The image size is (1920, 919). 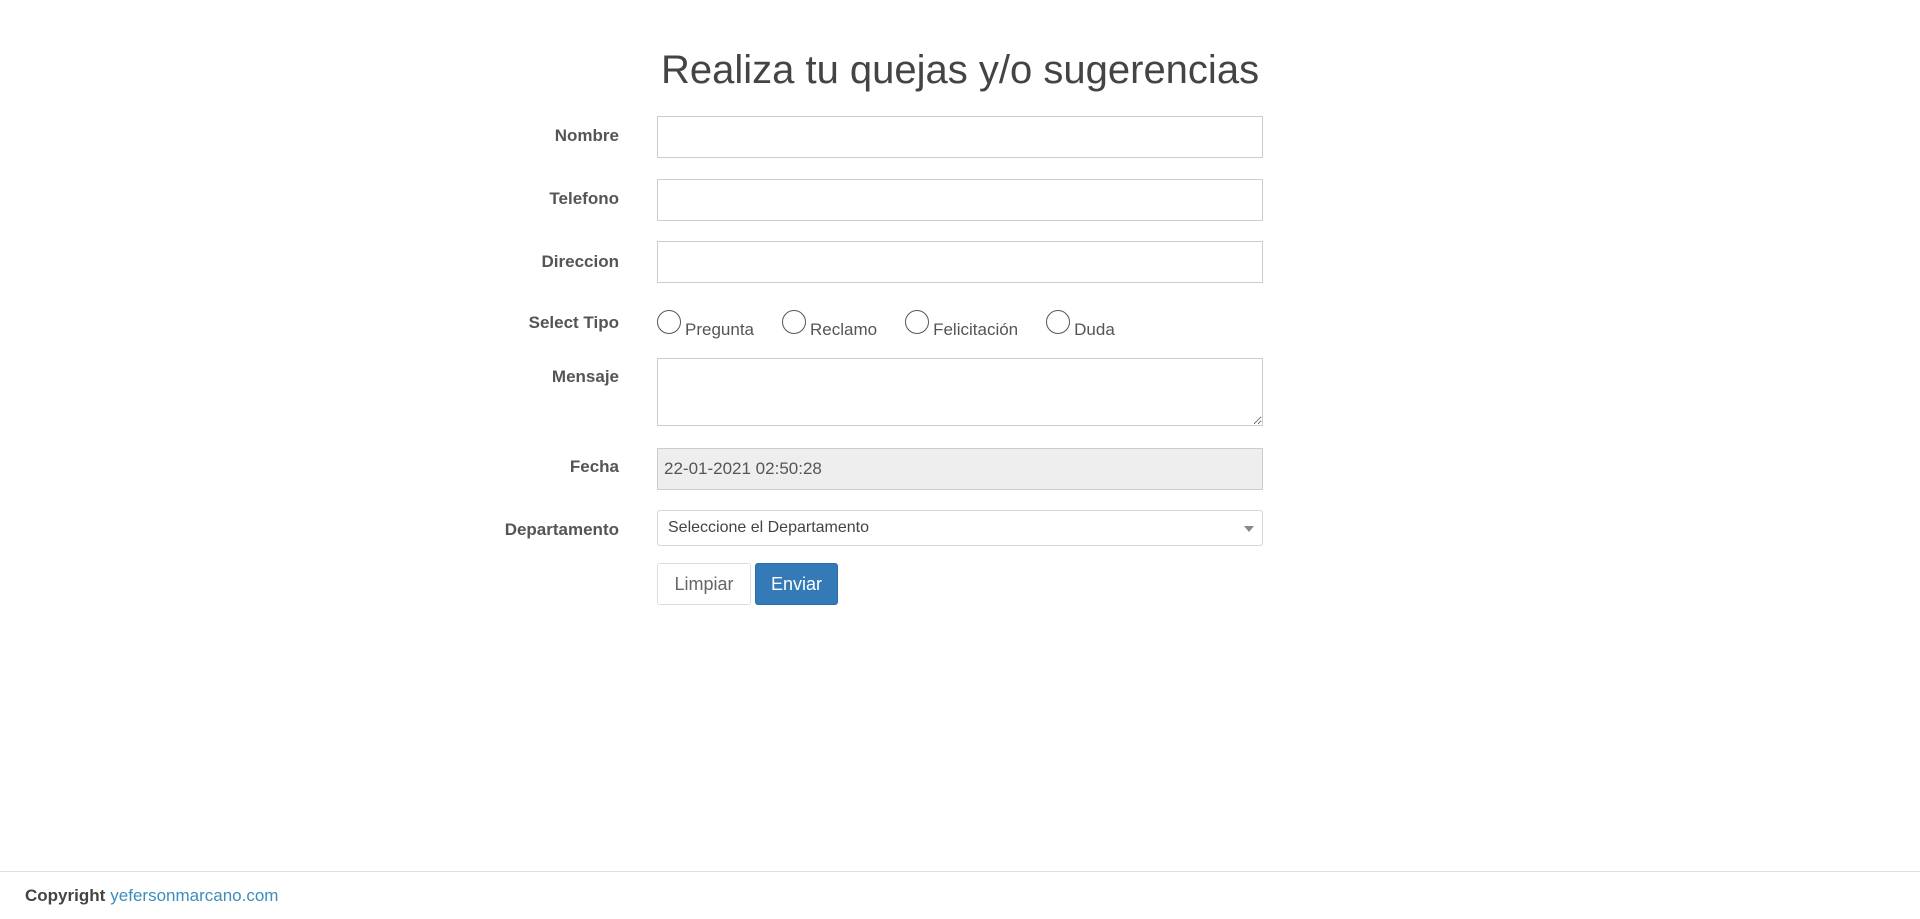 I want to click on radio-option-duda: Duda, so click(x=1080, y=324).